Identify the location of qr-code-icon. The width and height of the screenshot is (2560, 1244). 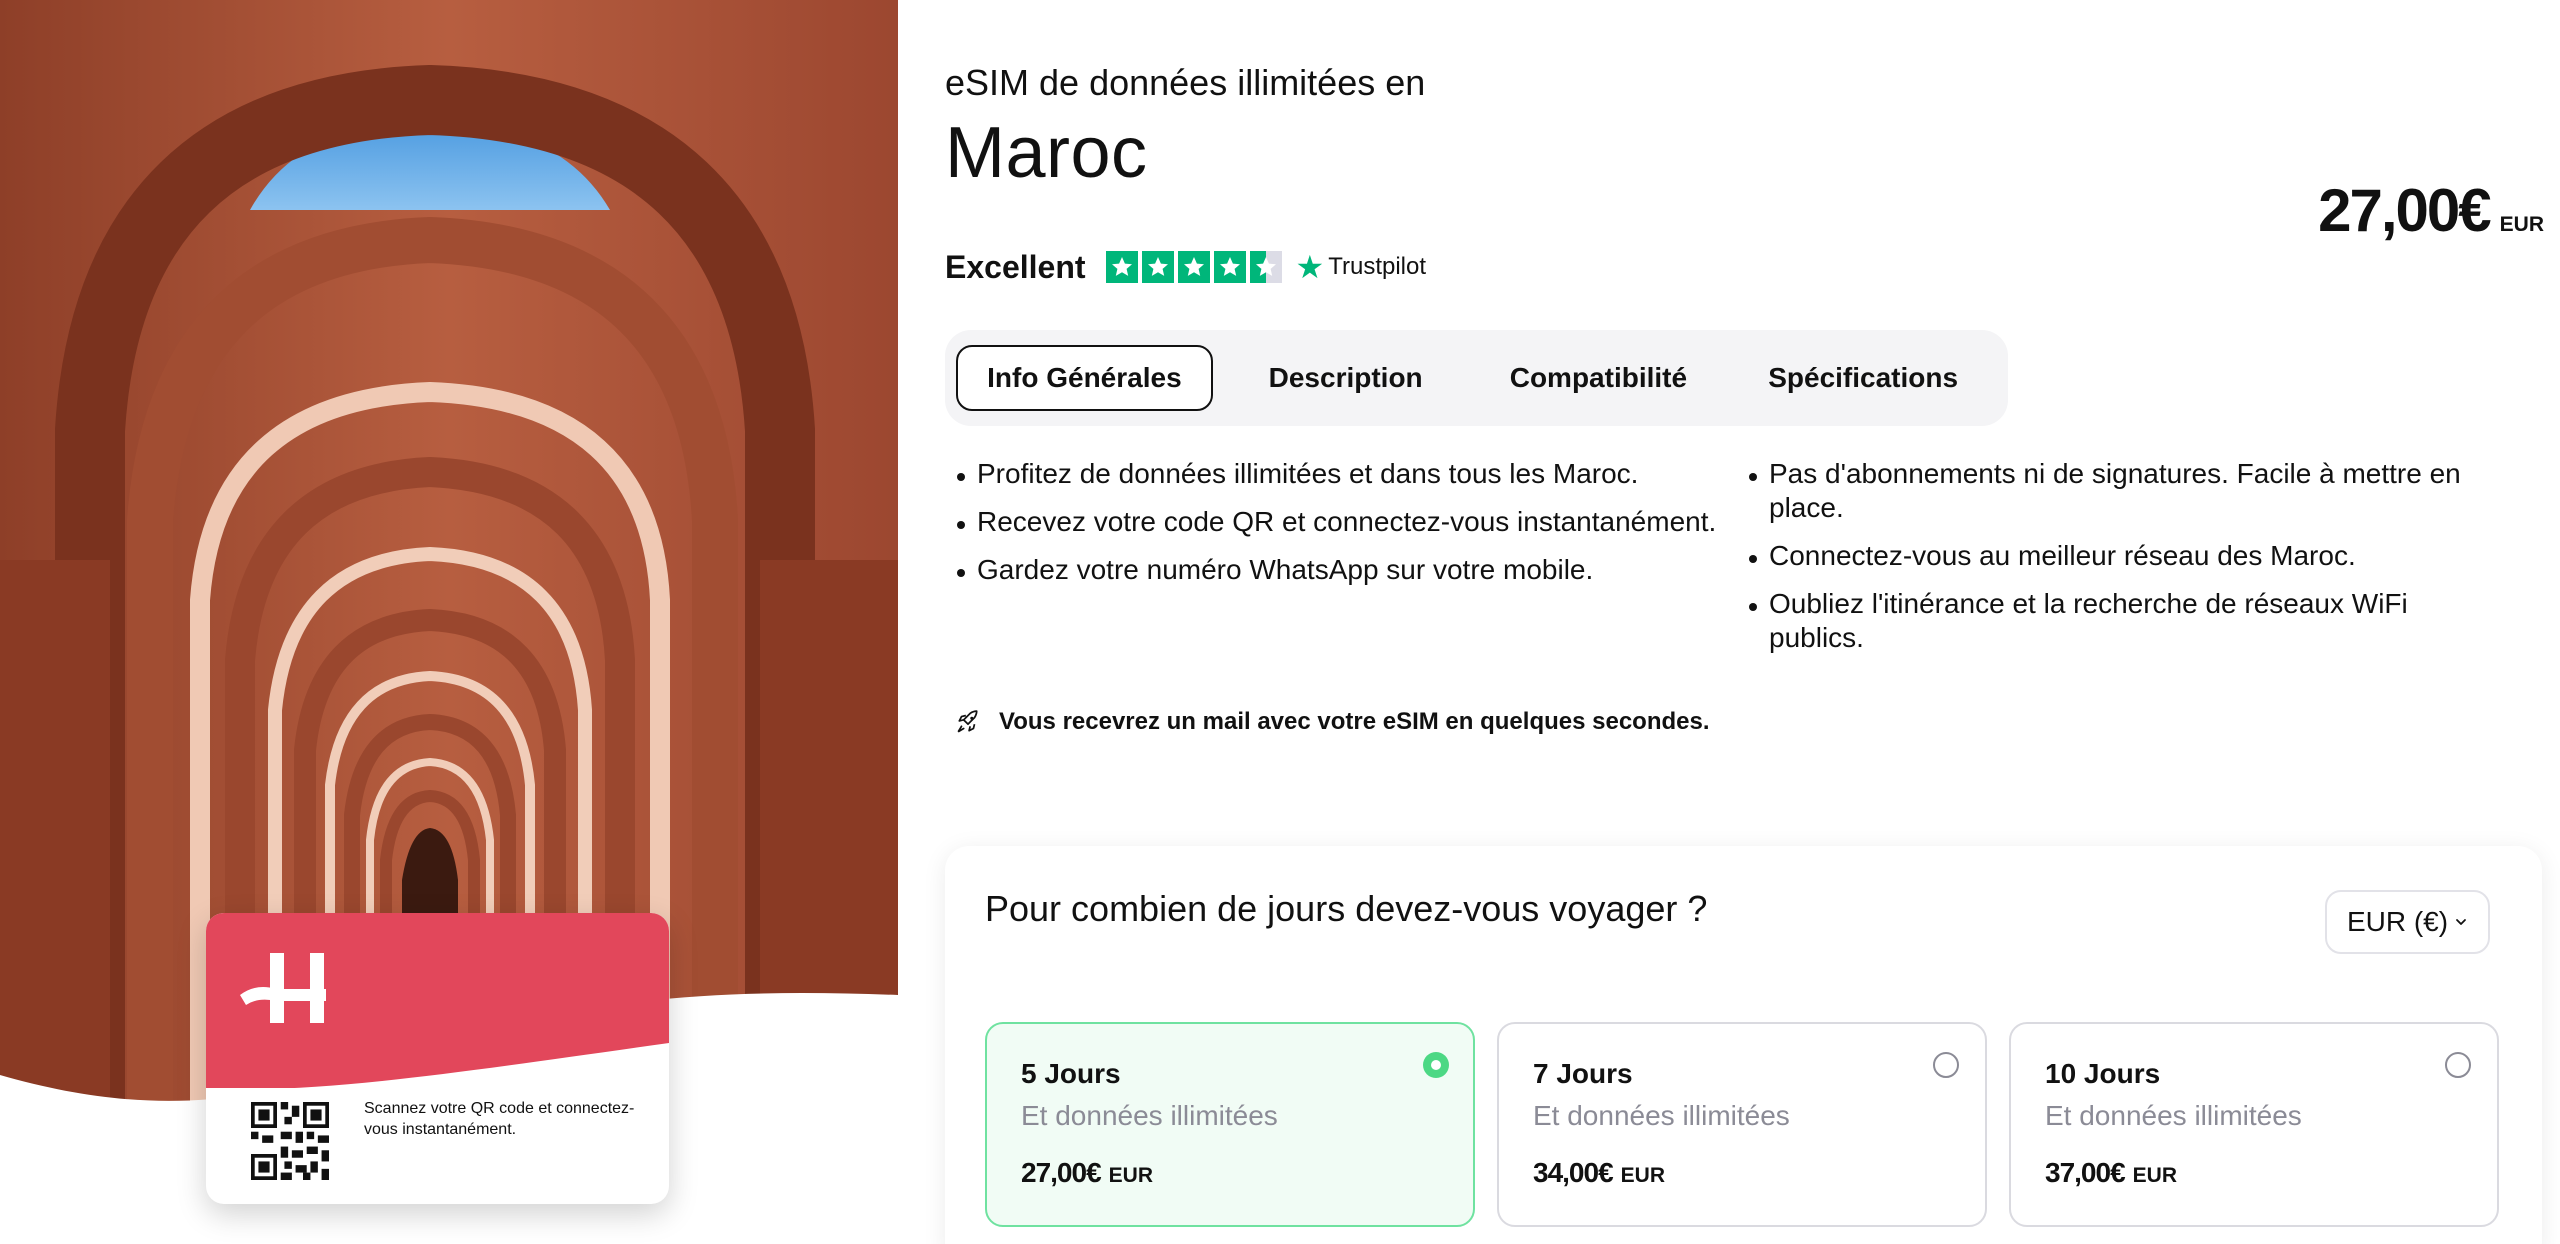
(290, 1141).